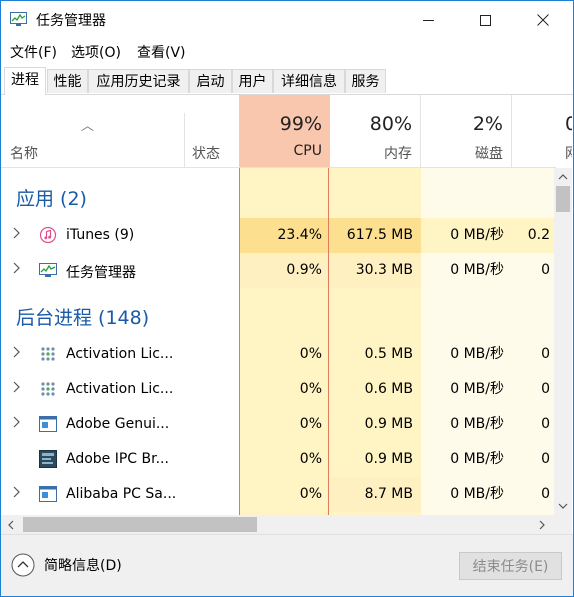 The image size is (574, 597). I want to click on menu-bar: 文件(F) 选项(O) 查看(V), so click(287, 51).